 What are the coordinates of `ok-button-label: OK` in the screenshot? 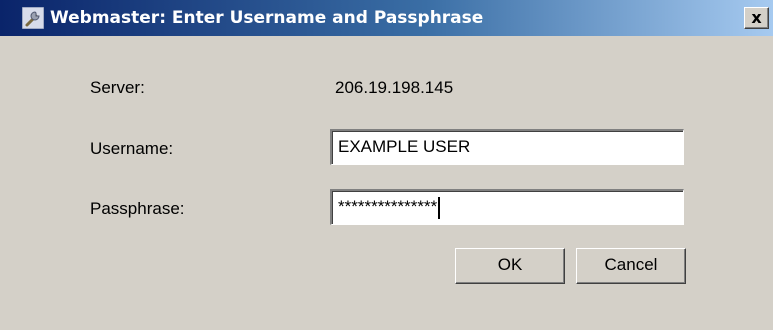 It's located at (510, 264).